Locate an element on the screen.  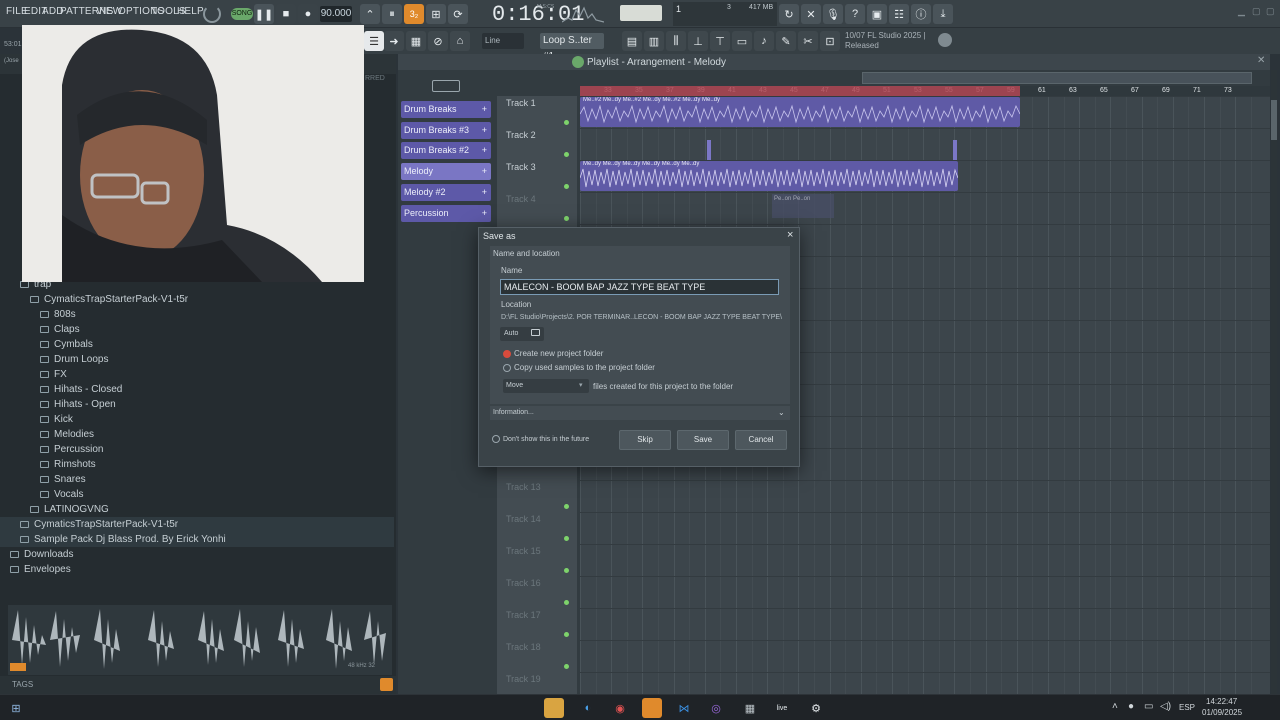
save-toolbar-button: ▣ is located at coordinates (877, 14).